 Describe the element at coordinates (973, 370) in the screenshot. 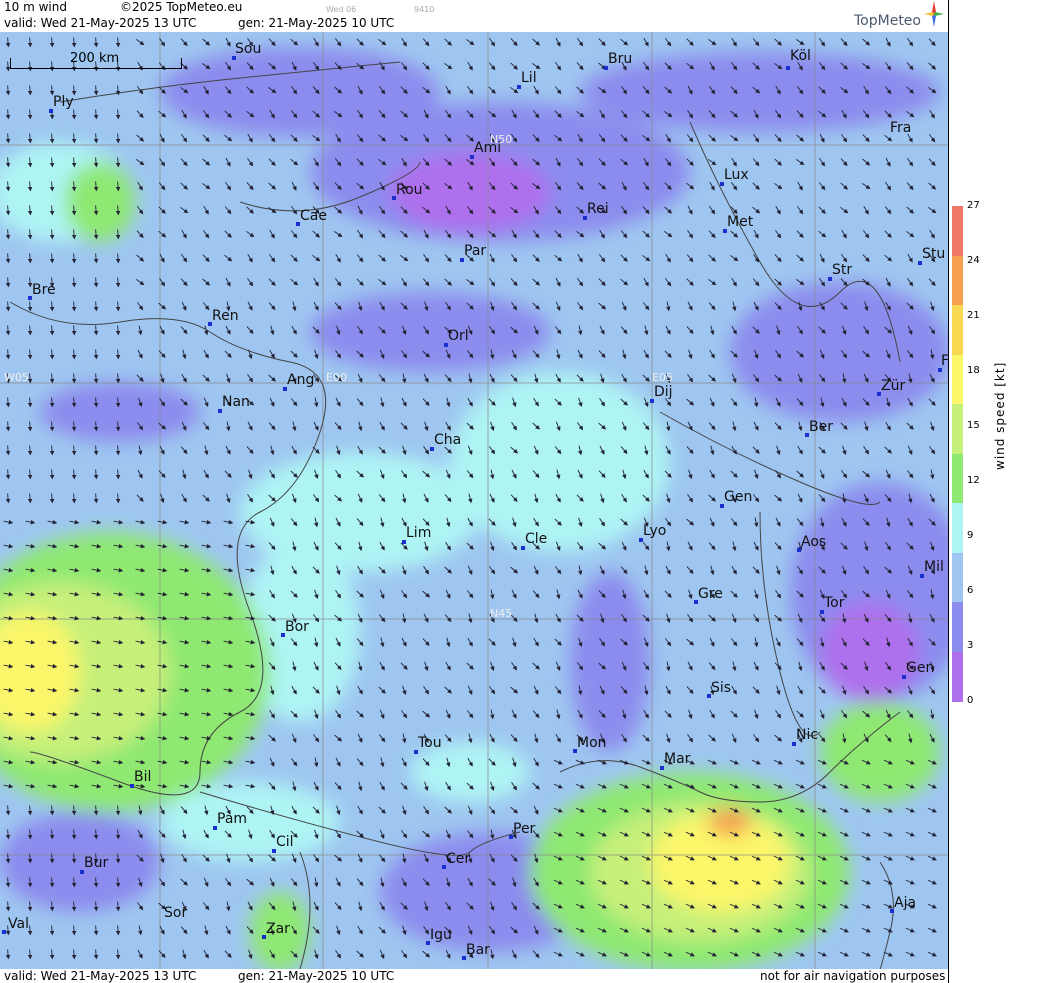

I see `colorbar-tick-label: 18` at that location.